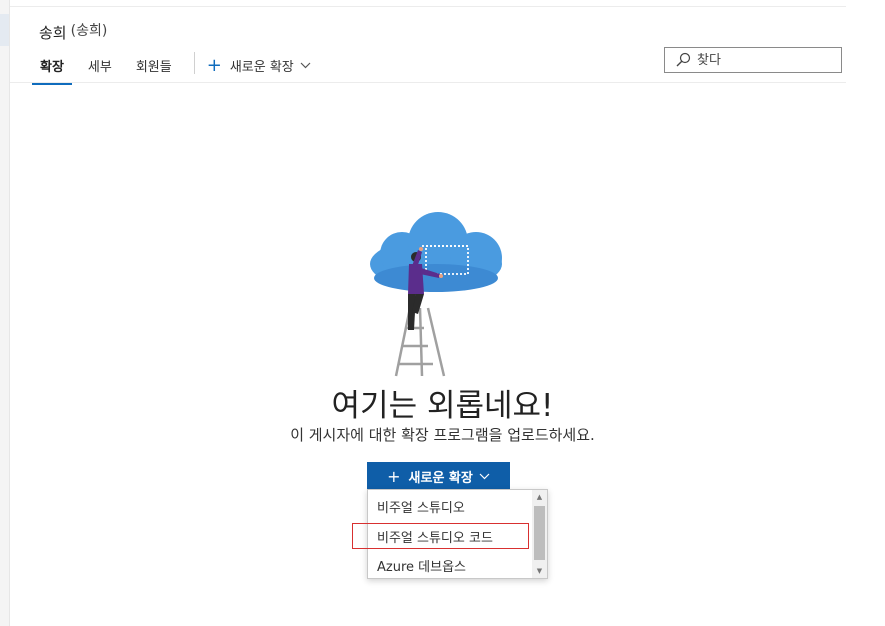 Image resolution: width=885 pixels, height=626 pixels. I want to click on tab-details: 세부, so click(100, 67).